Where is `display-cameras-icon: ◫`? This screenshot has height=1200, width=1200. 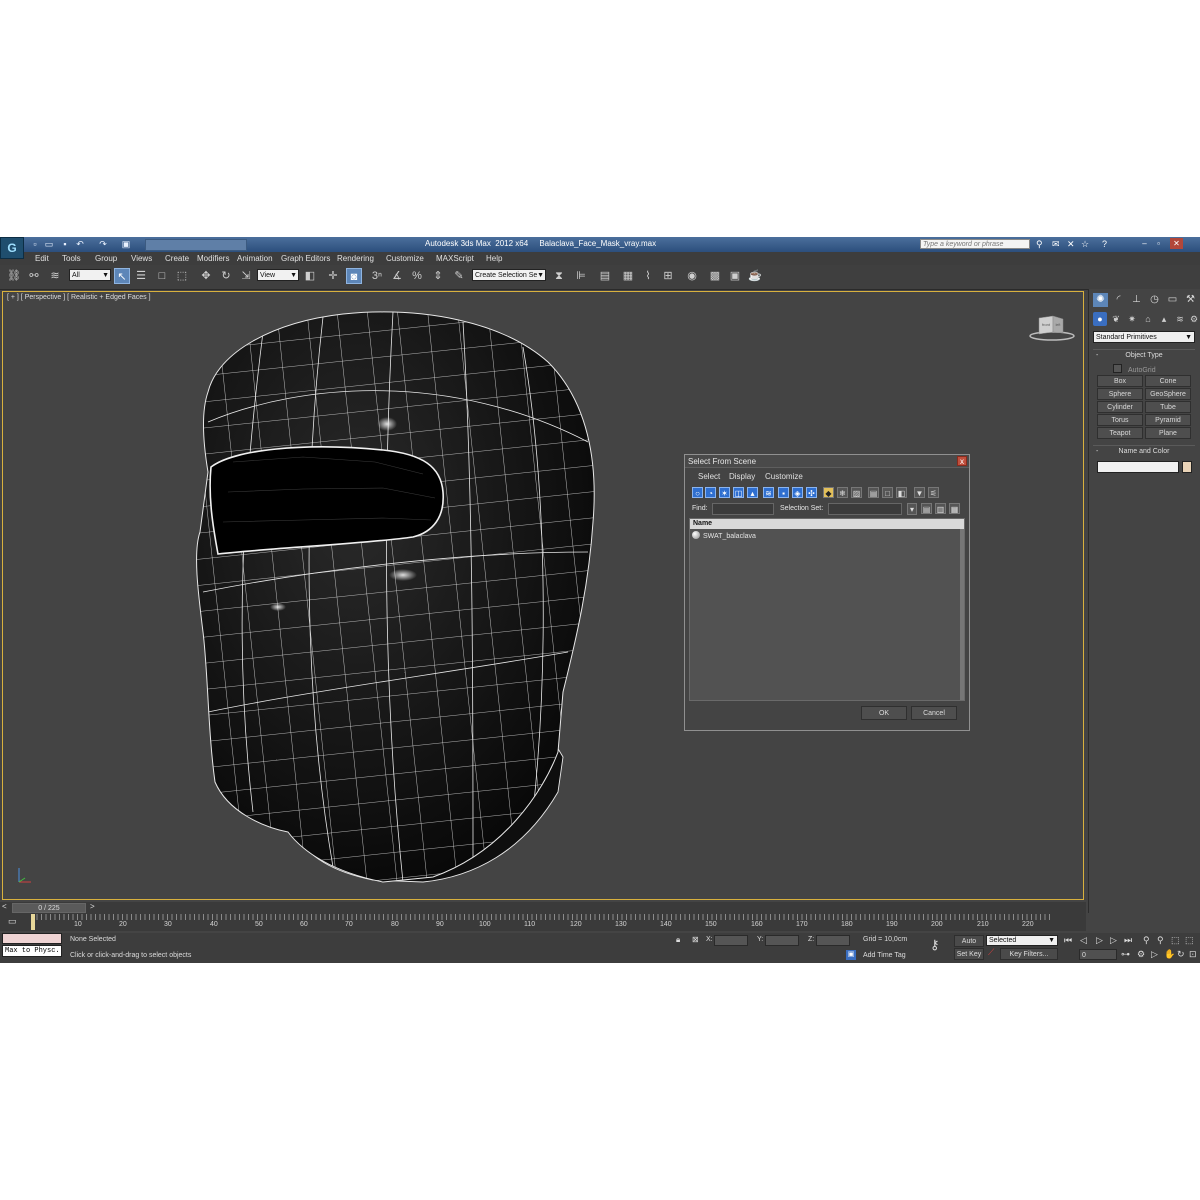 display-cameras-icon: ◫ is located at coordinates (738, 492).